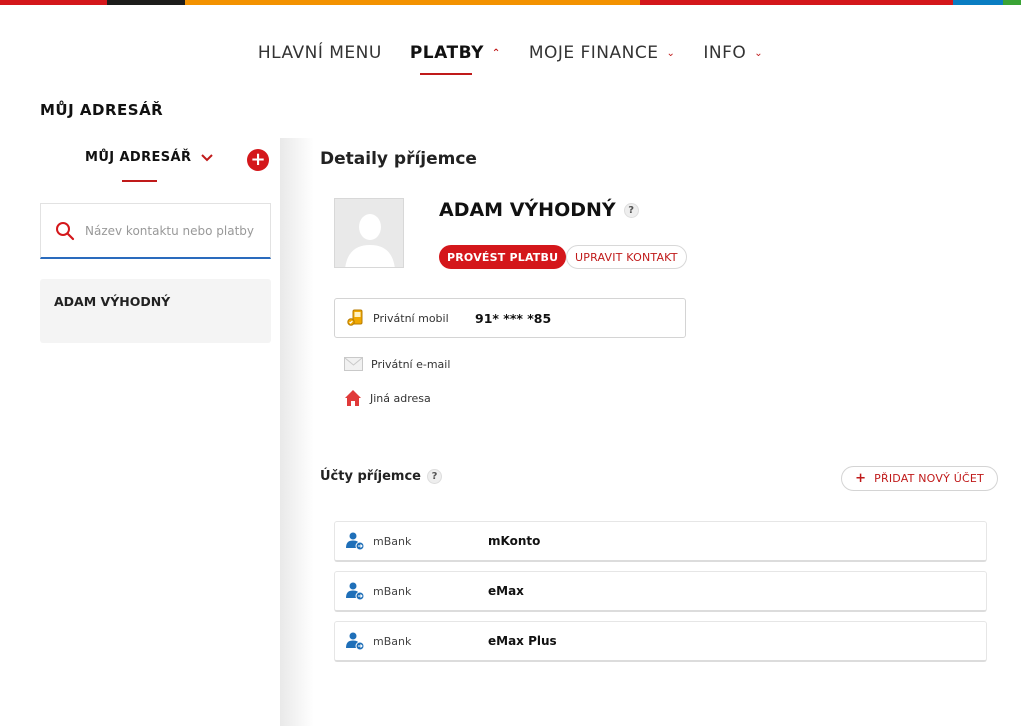 This screenshot has height=726, width=1021. I want to click on nav-hlavni-menu: HLAVNÍ MENU, so click(320, 53).